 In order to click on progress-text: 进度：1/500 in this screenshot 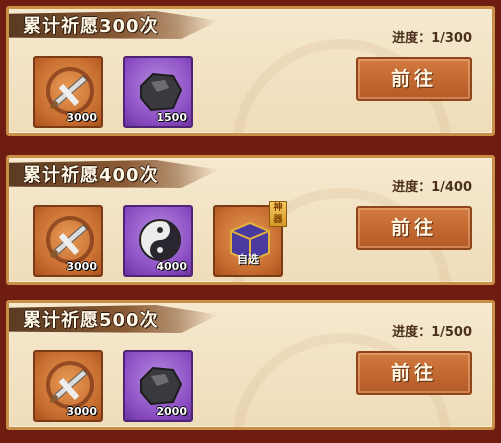, I will do `click(432, 332)`.